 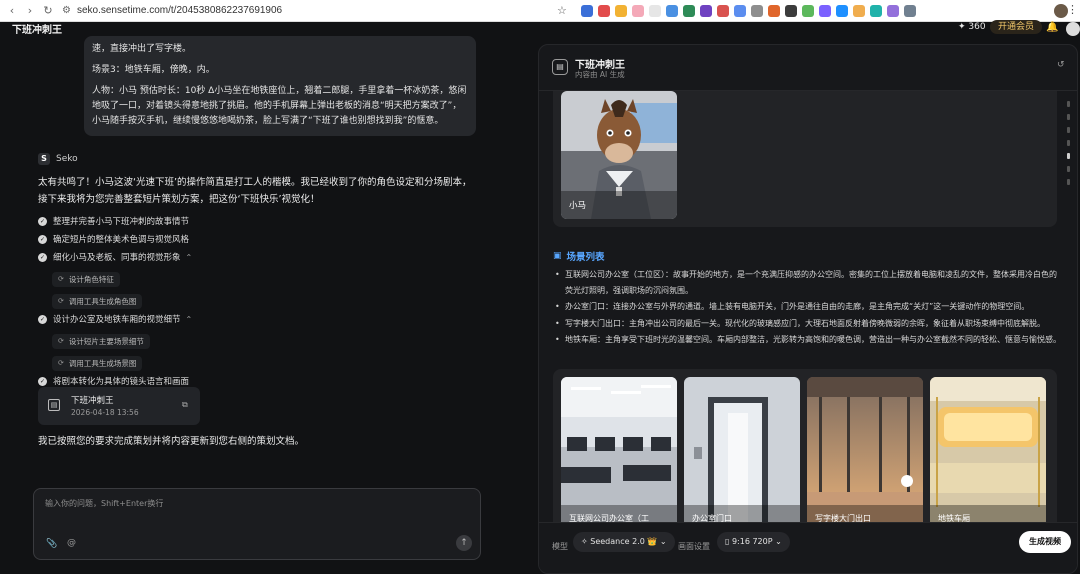 What do you see at coordinates (579, 256) in the screenshot?
I see `scene-section-header: ▣ 场景列表` at bounding box center [579, 256].